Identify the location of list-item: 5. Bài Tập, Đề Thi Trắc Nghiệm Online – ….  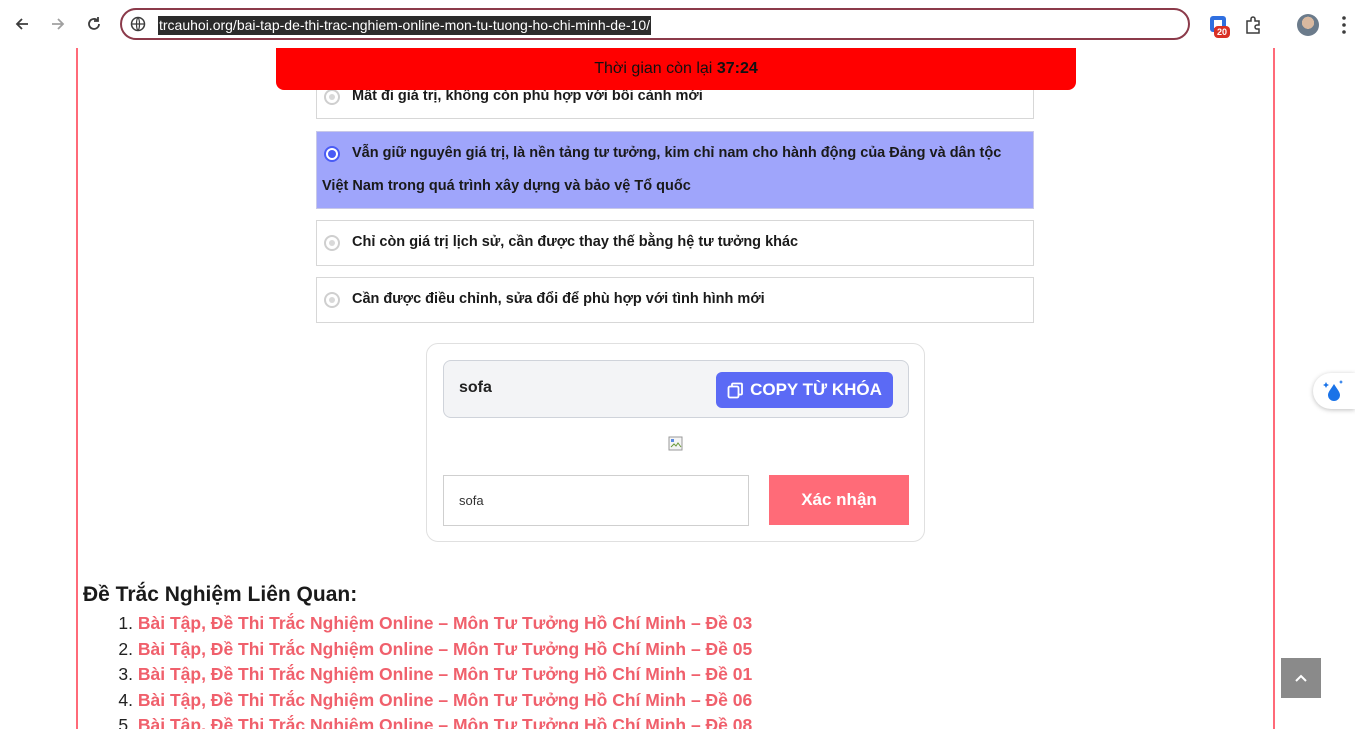
(417, 722).